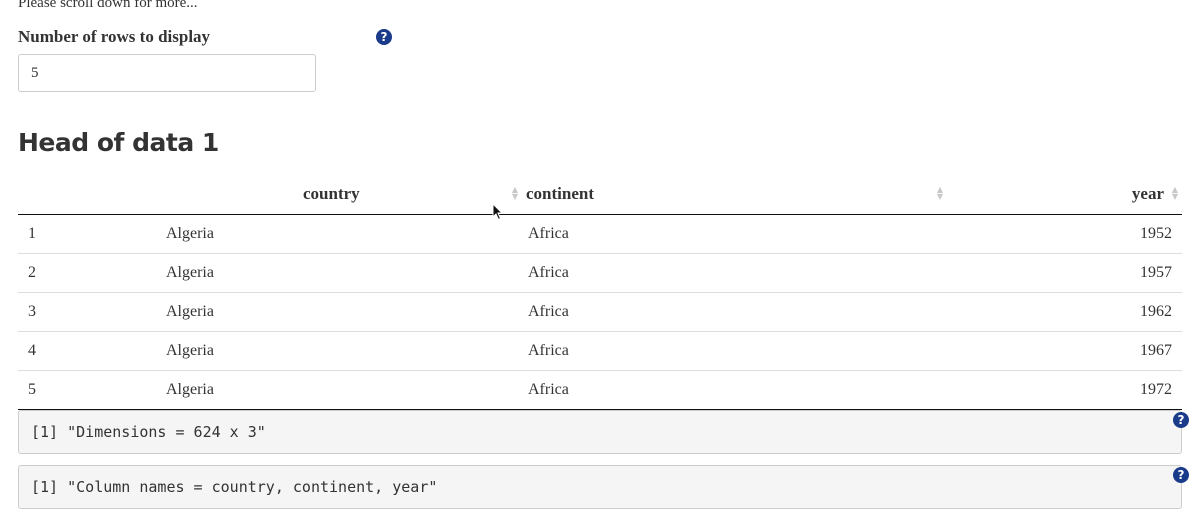 Image resolution: width=1190 pixels, height=532 pixels. I want to click on column-header-label: continent, so click(560, 193).